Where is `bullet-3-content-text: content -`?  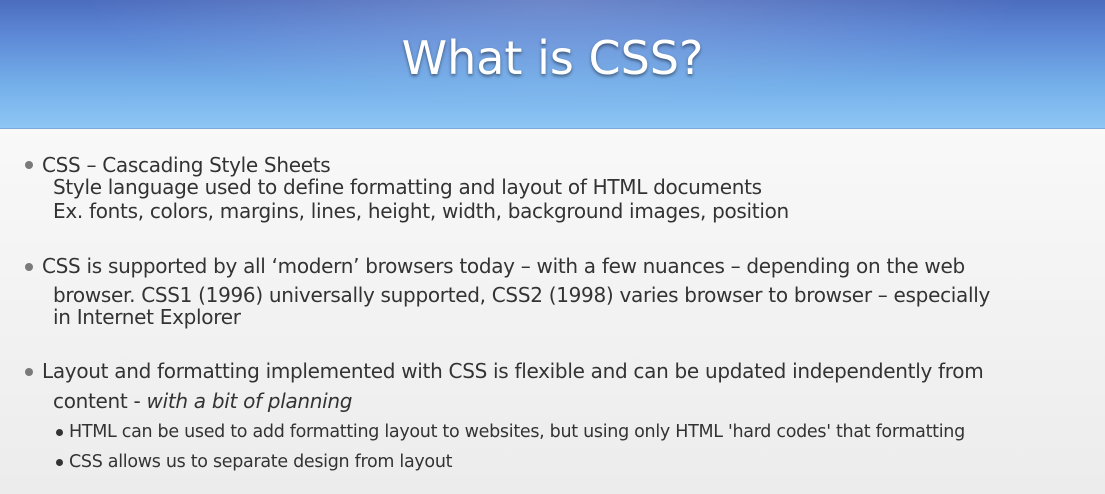 bullet-3-content-text: content - is located at coordinates (100, 401).